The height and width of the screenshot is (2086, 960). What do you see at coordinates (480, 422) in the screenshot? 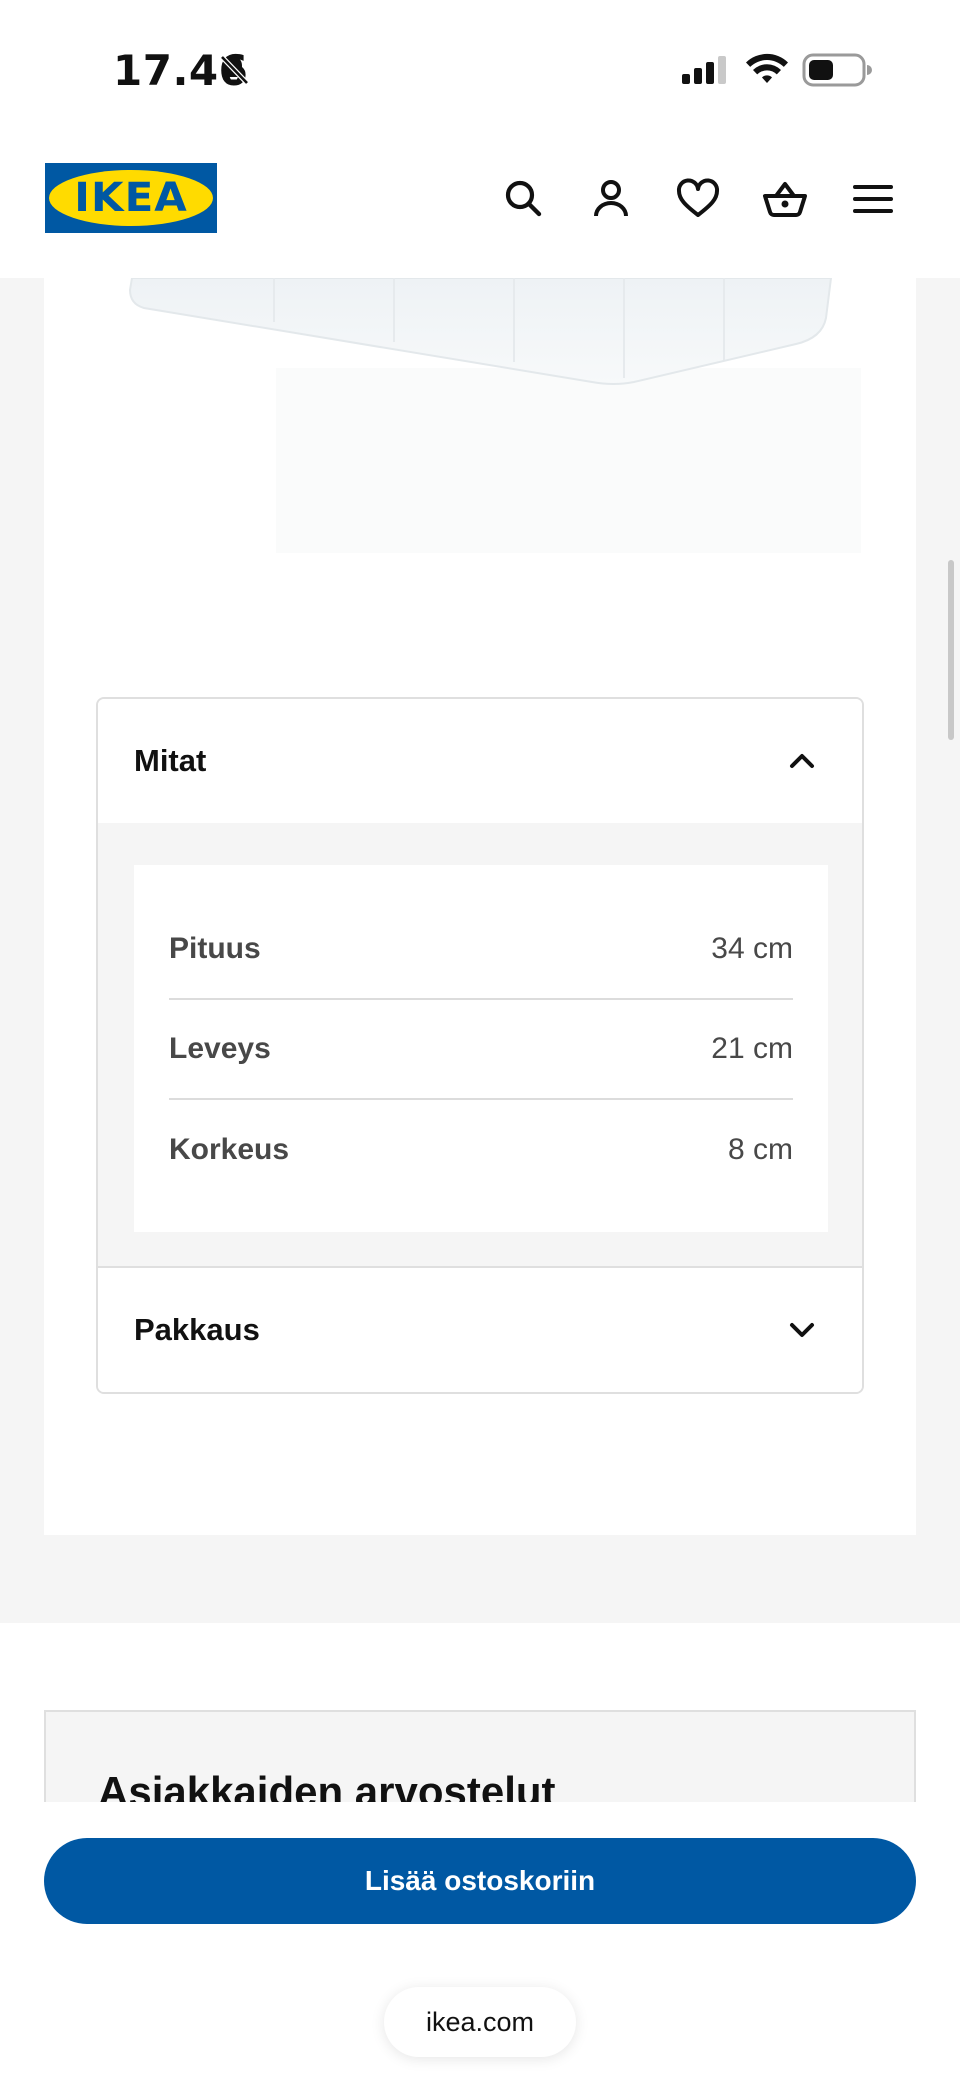
I see `product-image` at bounding box center [480, 422].